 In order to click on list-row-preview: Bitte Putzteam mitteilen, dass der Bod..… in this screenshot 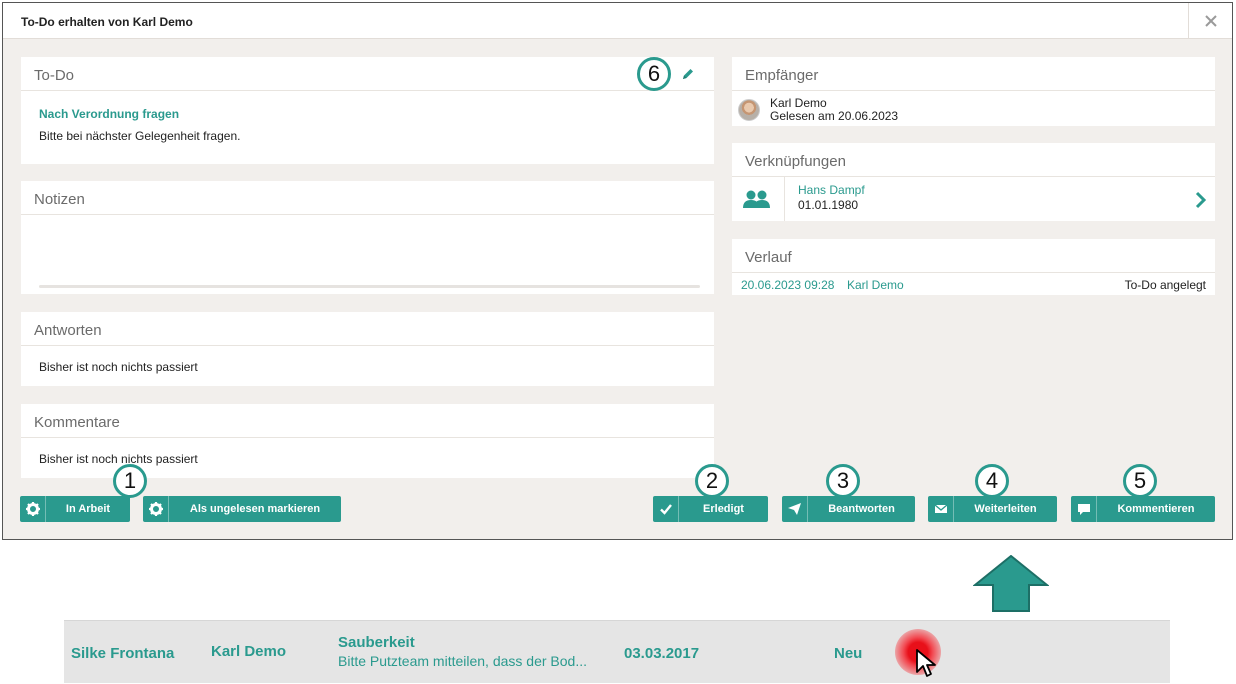, I will do `click(463, 661)`.